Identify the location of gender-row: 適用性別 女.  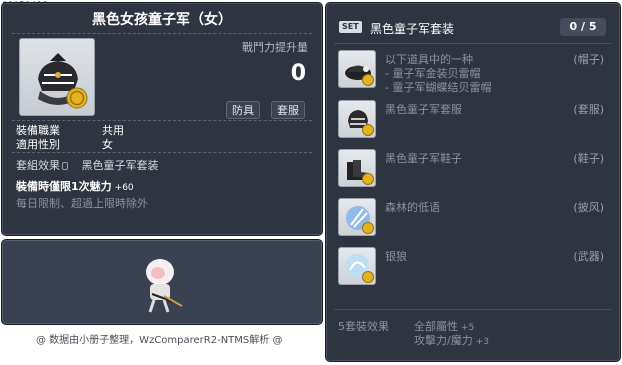
(64, 144).